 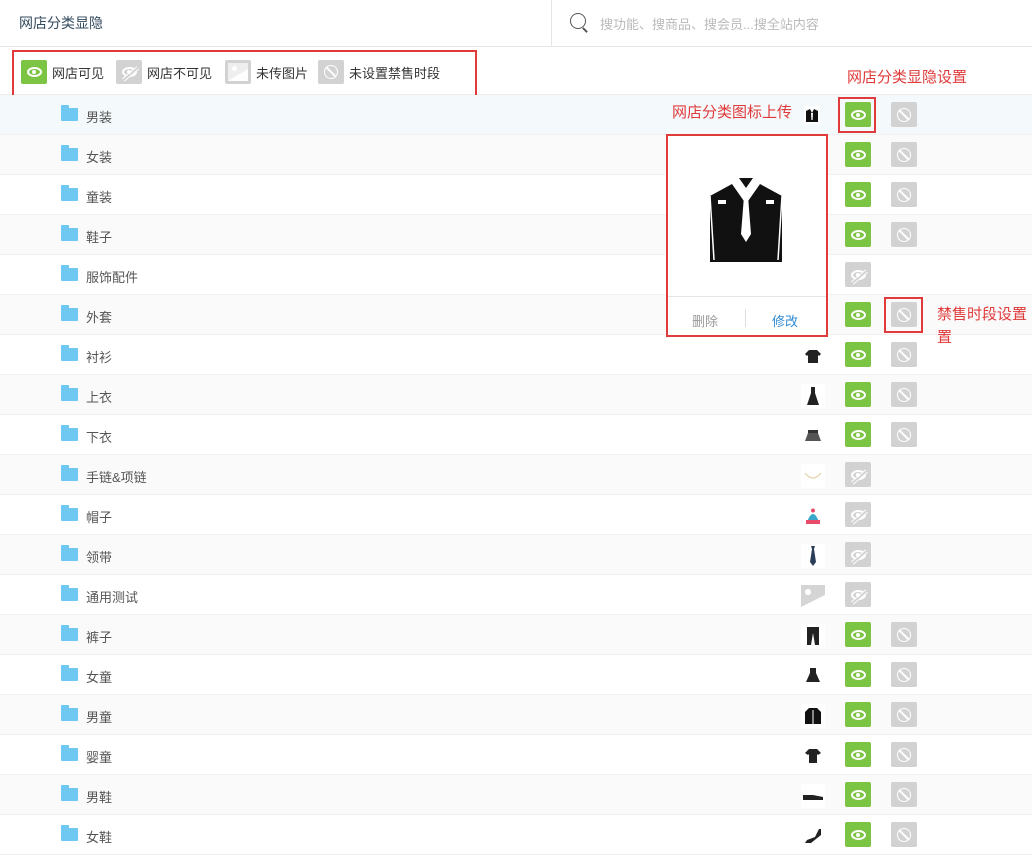 I want to click on legend-no-time: 未设置禁售时段, so click(x=379, y=72).